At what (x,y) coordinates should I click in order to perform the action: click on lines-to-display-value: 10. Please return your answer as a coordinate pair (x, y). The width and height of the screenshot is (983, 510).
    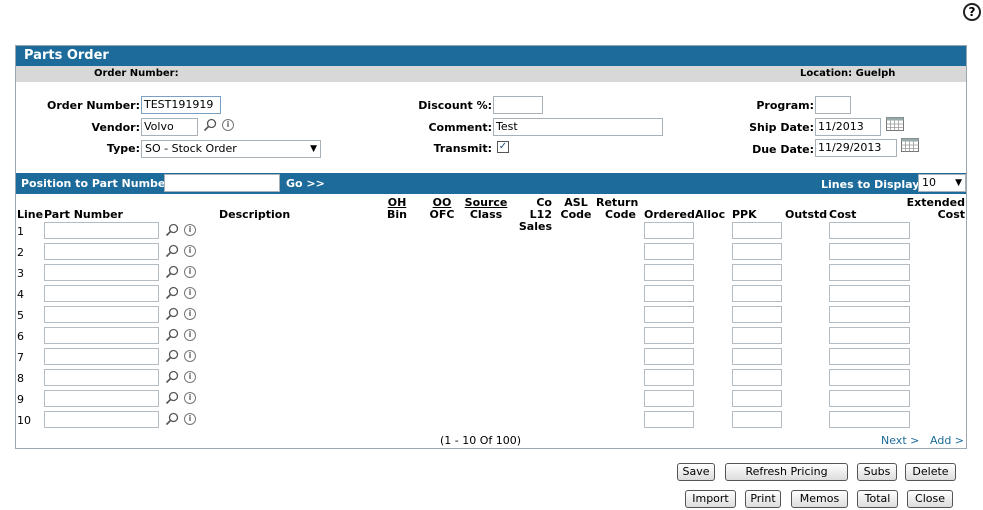
    Looking at the image, I should click on (929, 182).